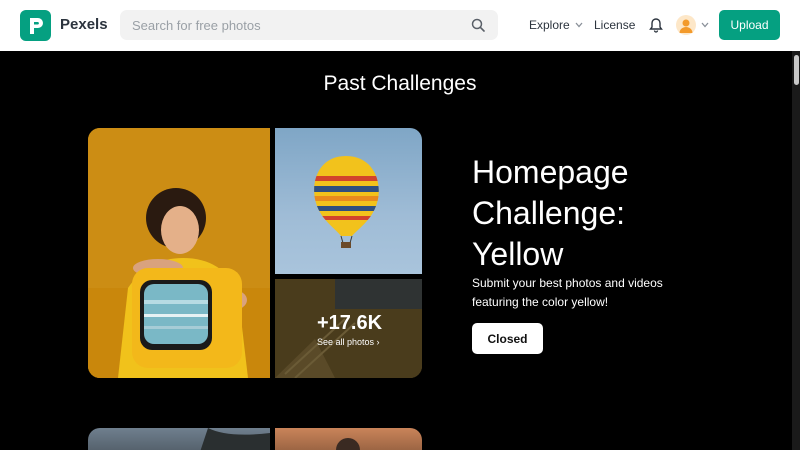  I want to click on avatar, so click(686, 25).